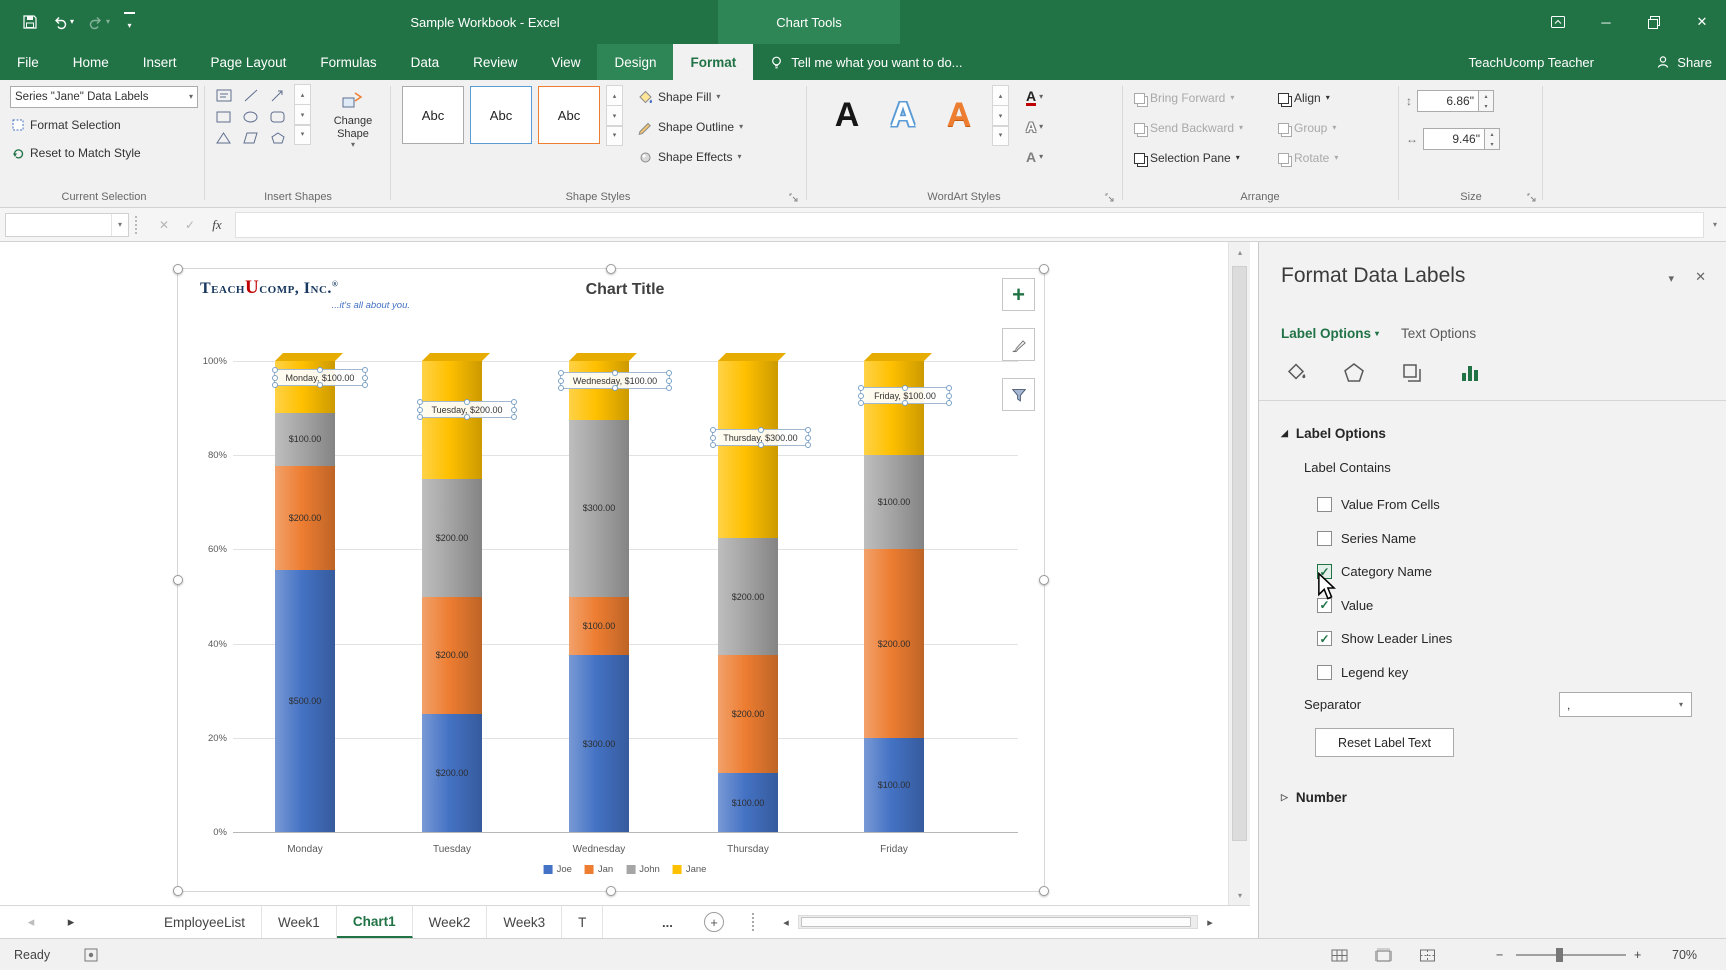 The width and height of the screenshot is (1726, 970). What do you see at coordinates (223, 137) in the screenshot?
I see `shape-triangle-icon` at bounding box center [223, 137].